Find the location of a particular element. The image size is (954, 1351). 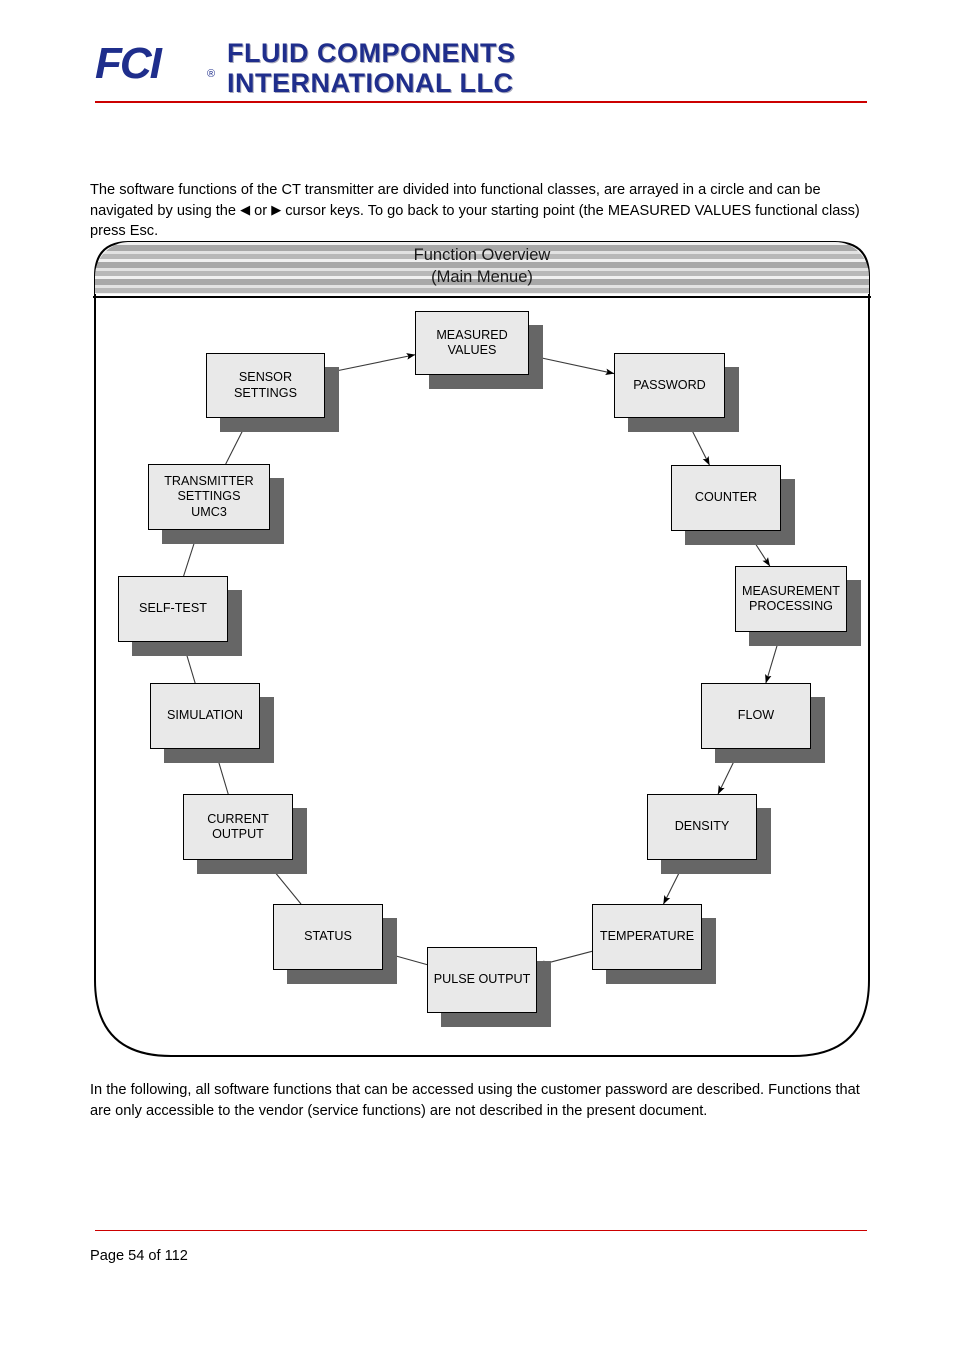

header-divider-rule is located at coordinates (481, 102).